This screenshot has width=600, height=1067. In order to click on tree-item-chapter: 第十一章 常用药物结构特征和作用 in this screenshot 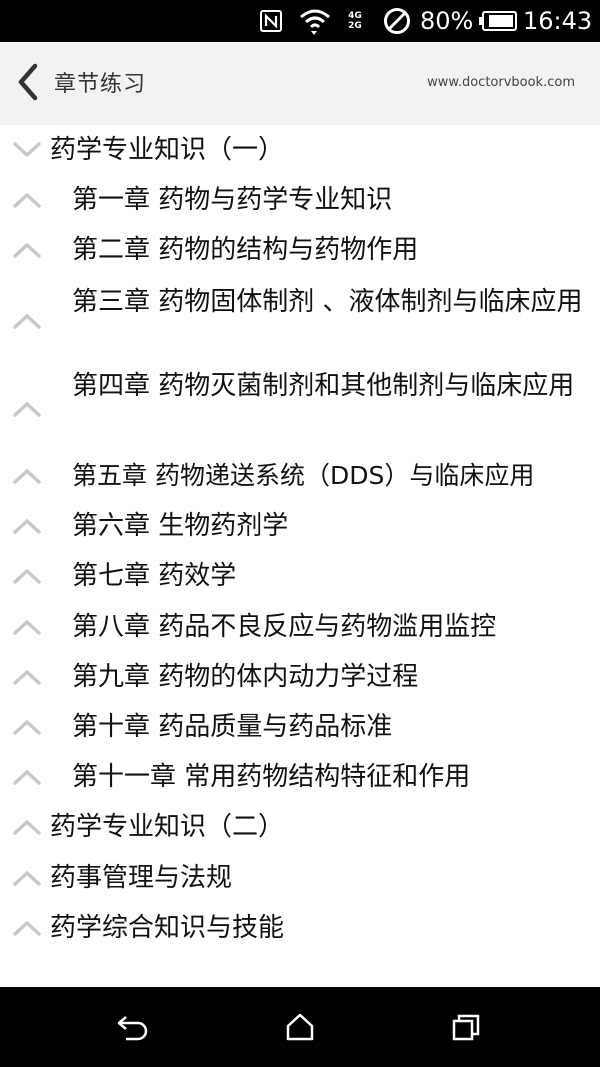, I will do `click(300, 777)`.